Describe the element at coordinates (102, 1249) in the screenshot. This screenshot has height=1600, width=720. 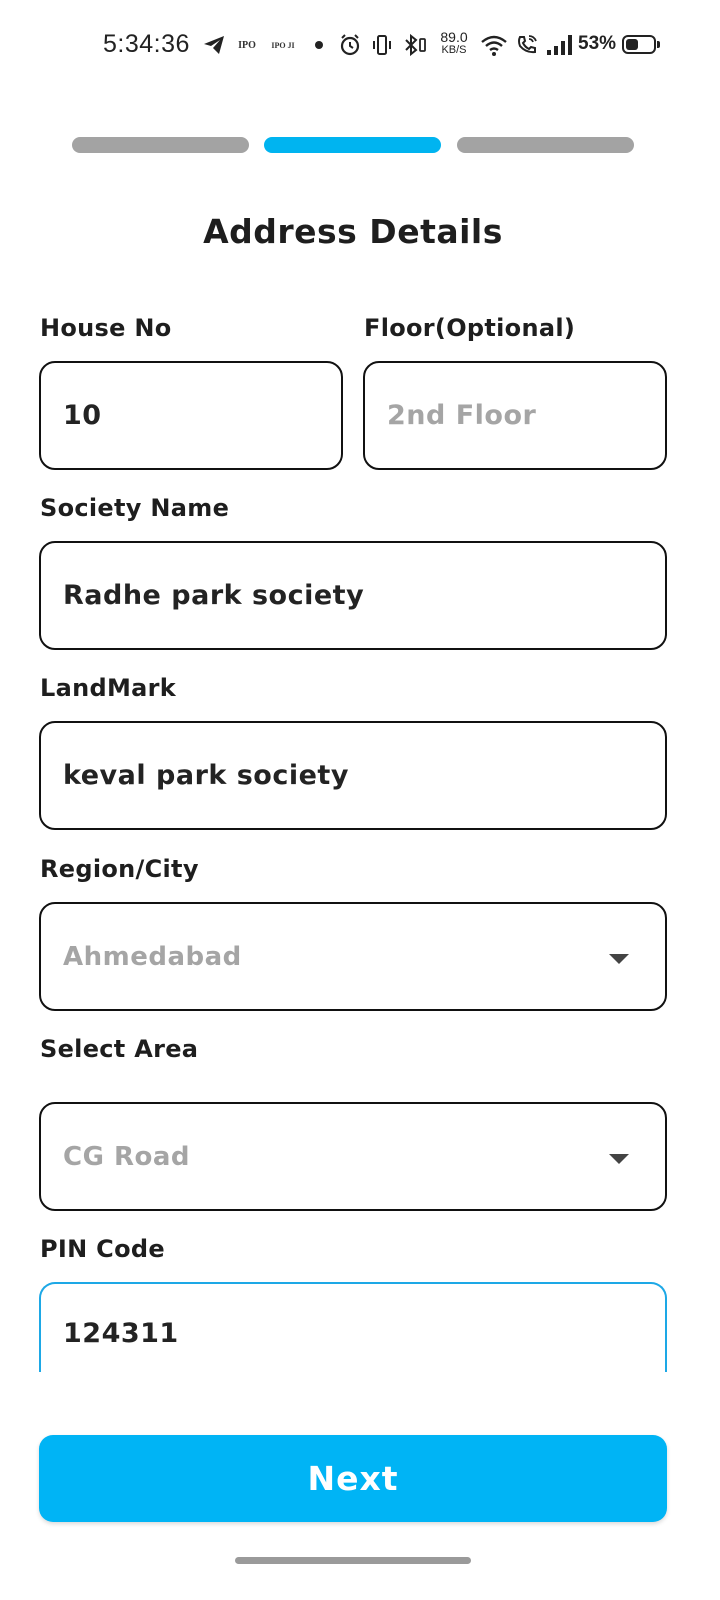
I see `pin-code-label: PIN Code` at that location.